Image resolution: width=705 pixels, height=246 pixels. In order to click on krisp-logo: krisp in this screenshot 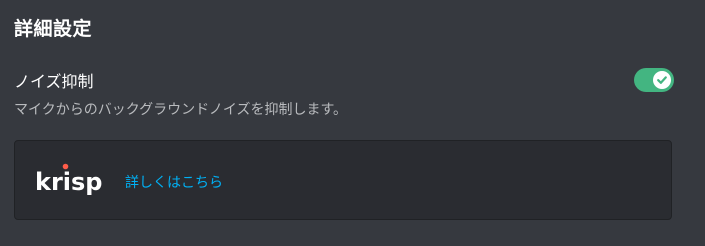, I will do `click(69, 179)`.